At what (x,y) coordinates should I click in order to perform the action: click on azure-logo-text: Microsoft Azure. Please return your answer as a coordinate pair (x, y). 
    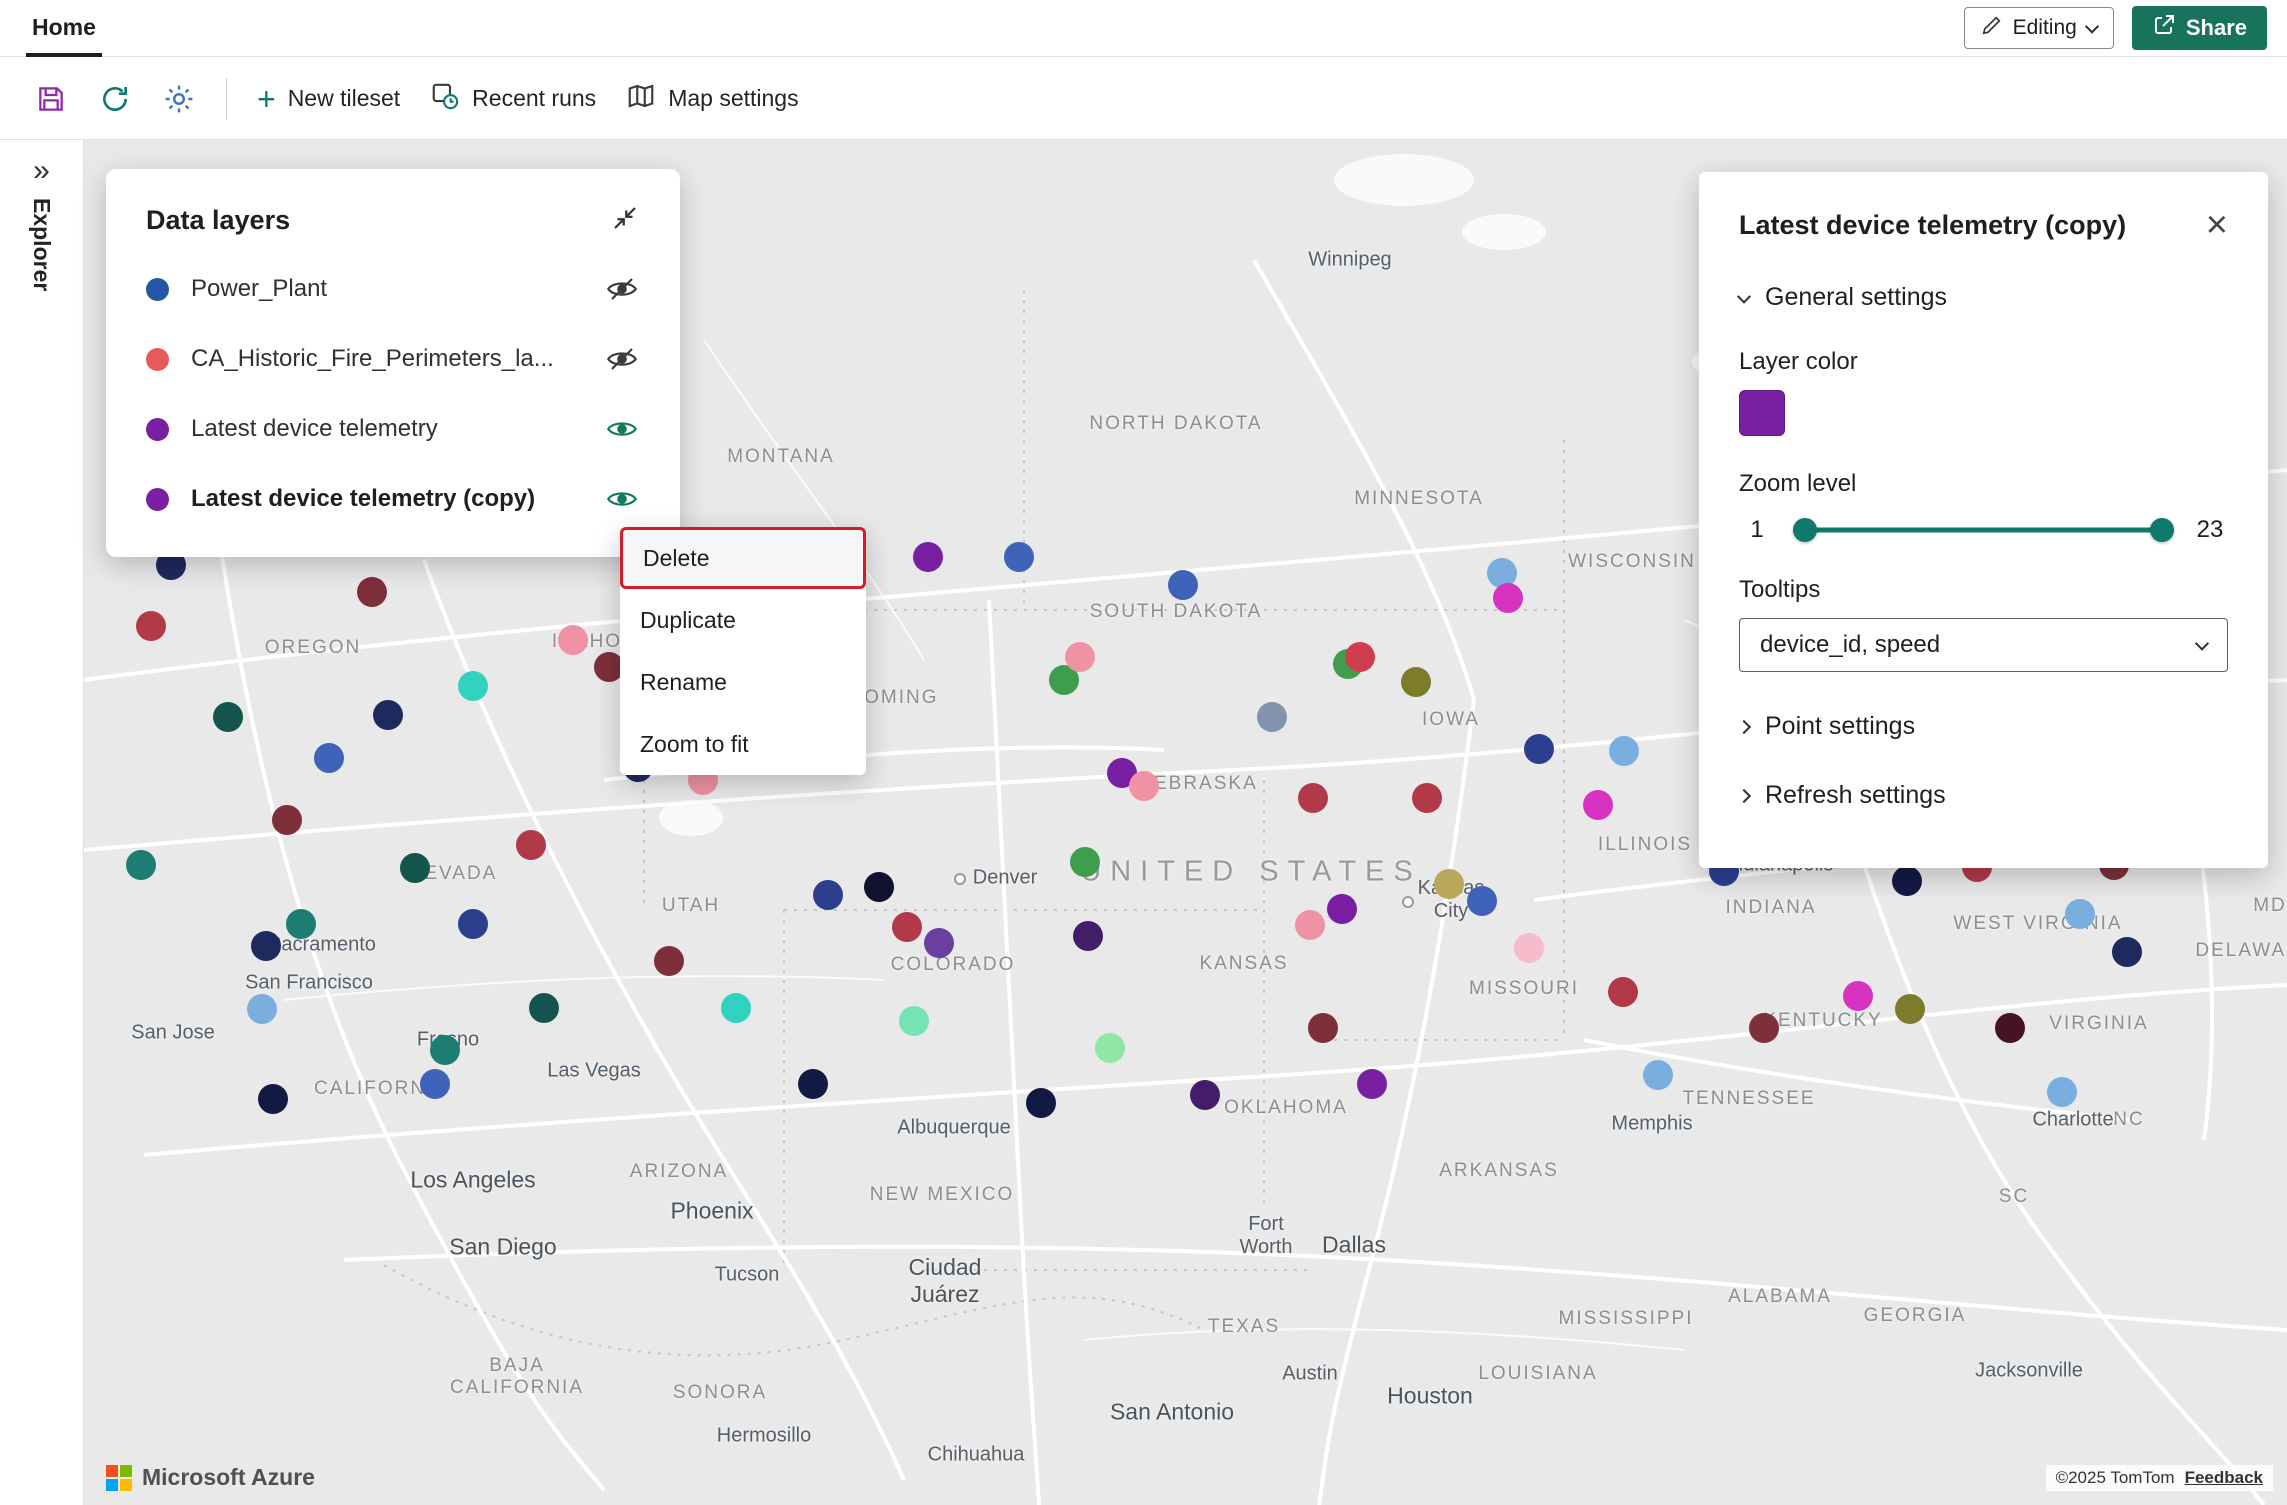
    Looking at the image, I should click on (228, 1477).